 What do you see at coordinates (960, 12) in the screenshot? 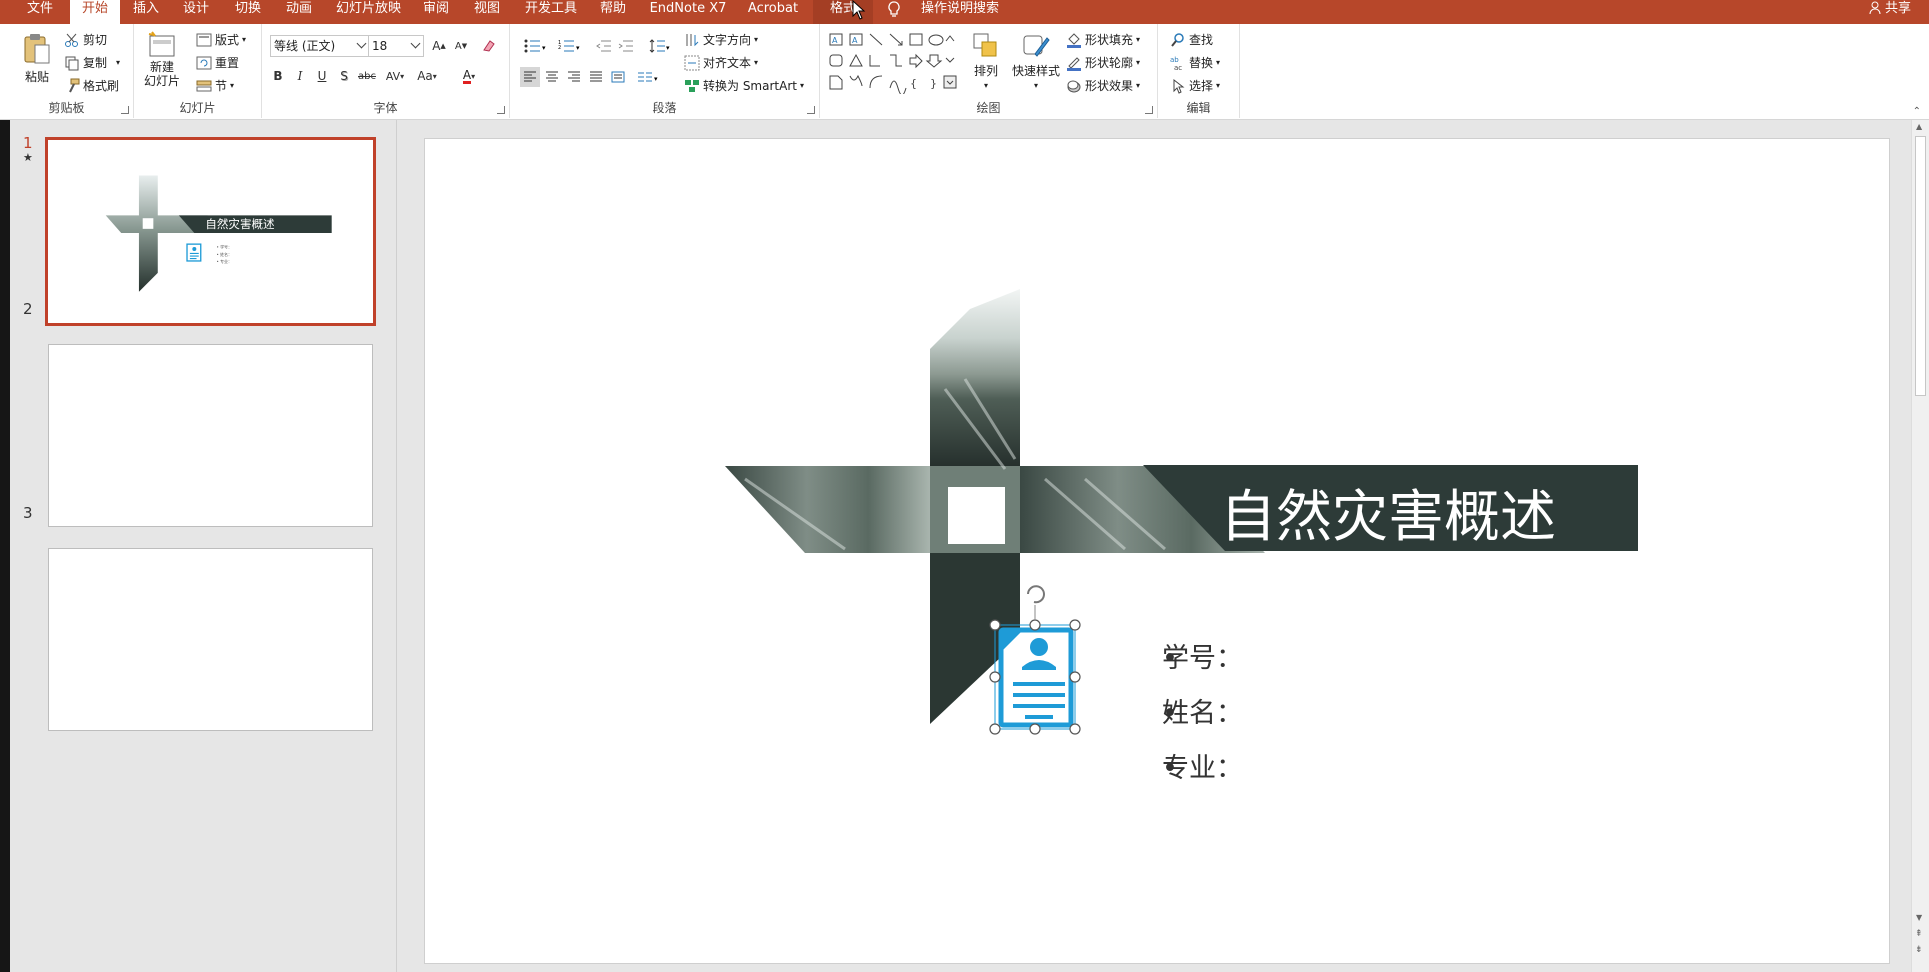
I see `tell-me-search: 操作说明搜索` at bounding box center [960, 12].